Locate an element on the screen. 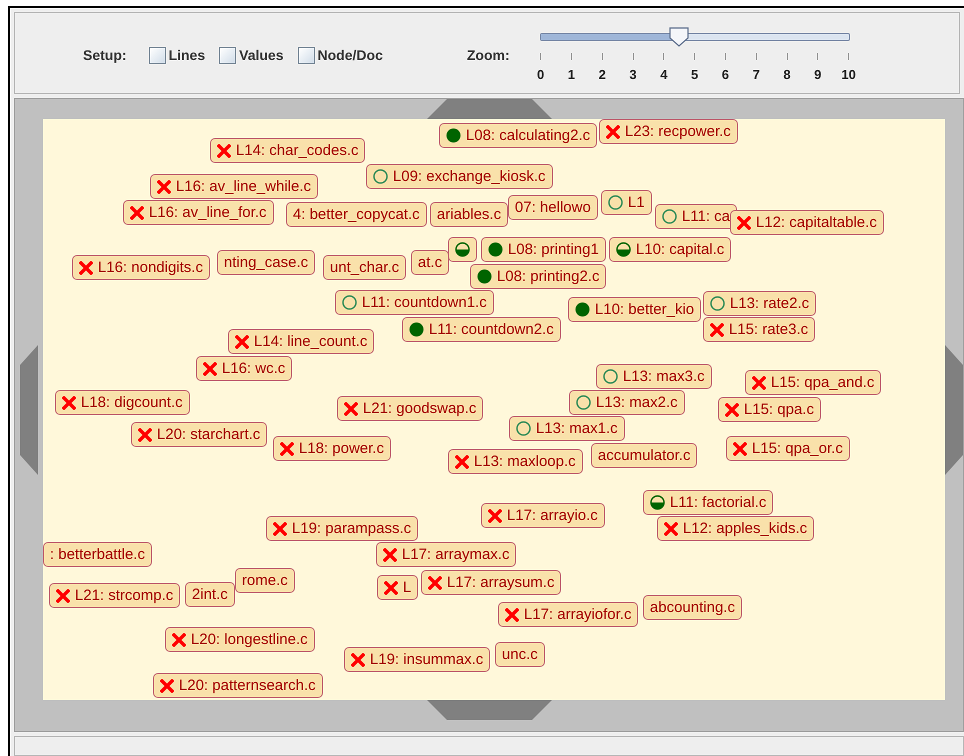 Image resolution: width=964 pixels, height=756 pixels. file-node: L14: char_codes.c is located at coordinates (288, 150).